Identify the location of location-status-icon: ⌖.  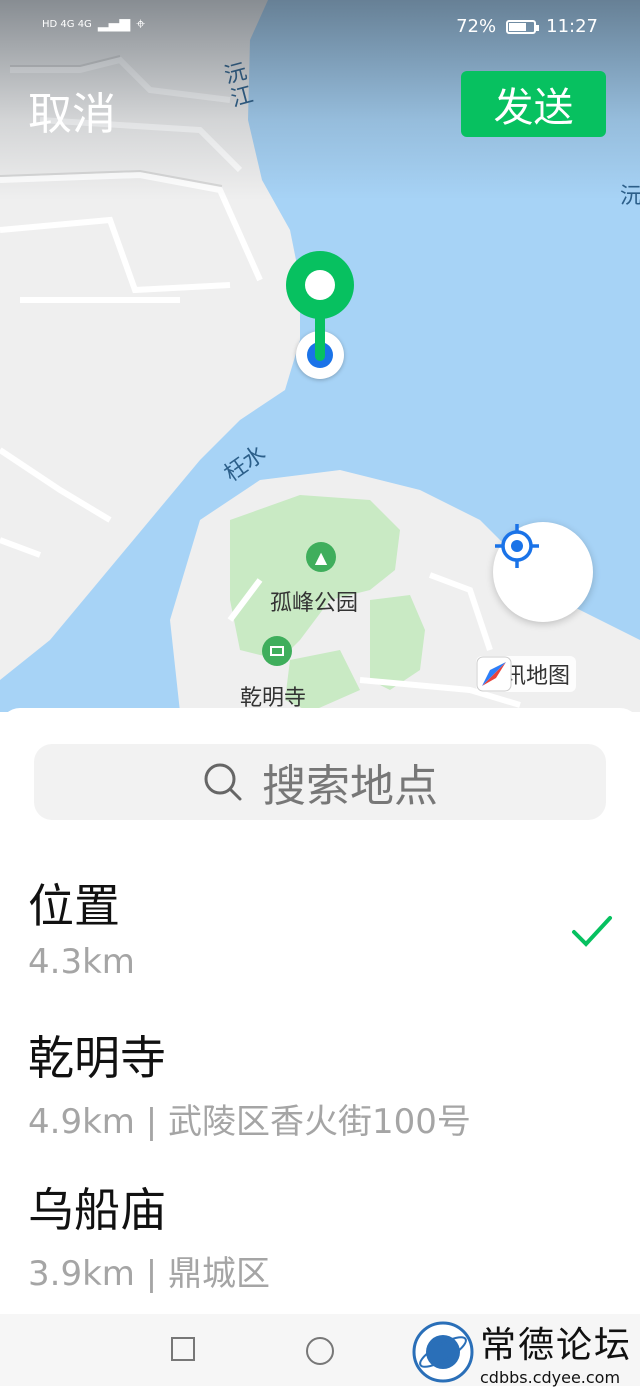
(141, 23).